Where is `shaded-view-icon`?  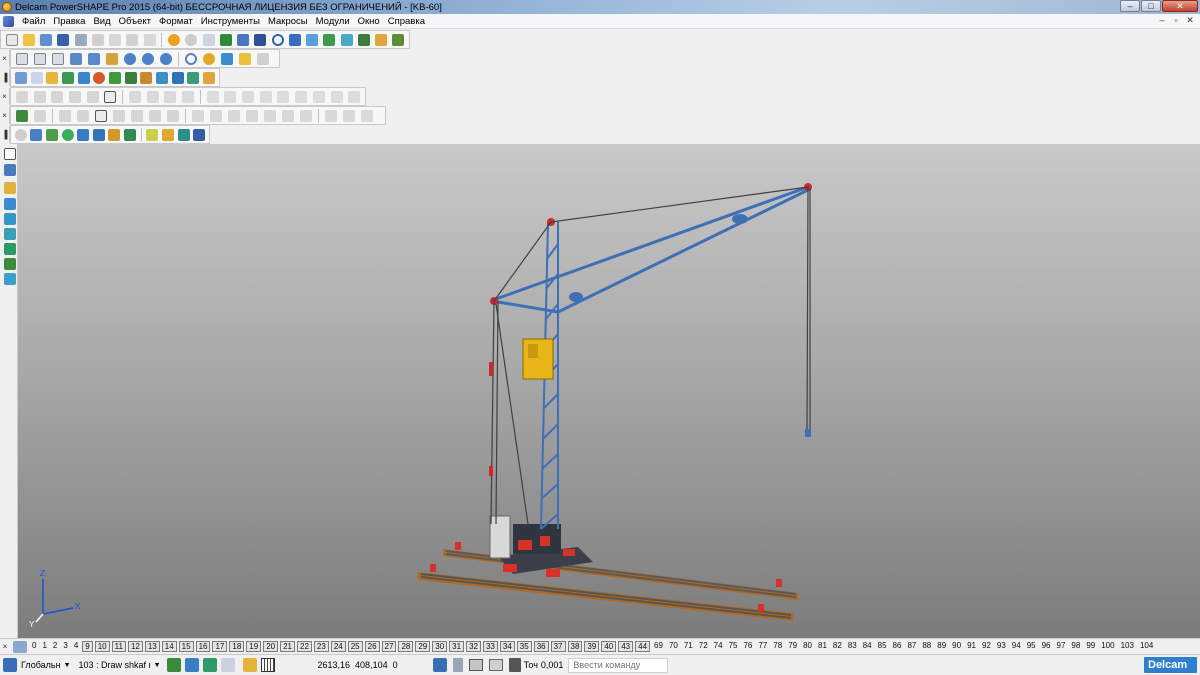
shaded-view-icon is located at coordinates (346, 40).